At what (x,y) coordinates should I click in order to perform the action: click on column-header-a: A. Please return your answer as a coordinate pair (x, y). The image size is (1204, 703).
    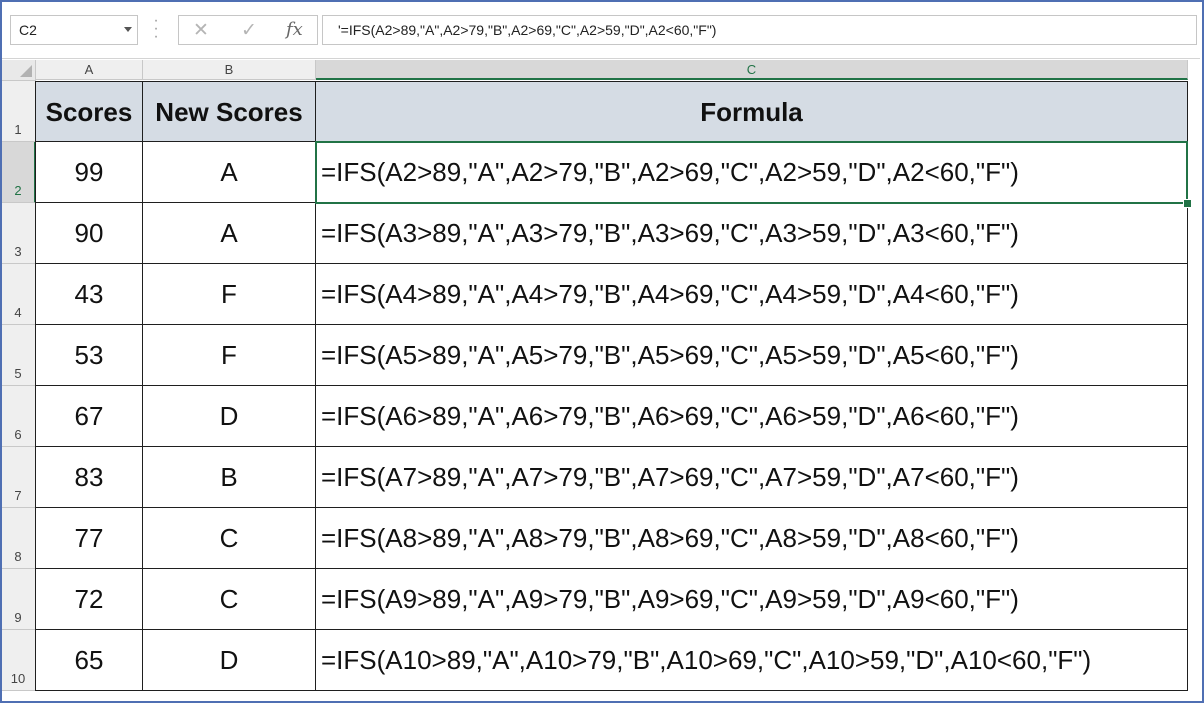
    Looking at the image, I should click on (89, 70).